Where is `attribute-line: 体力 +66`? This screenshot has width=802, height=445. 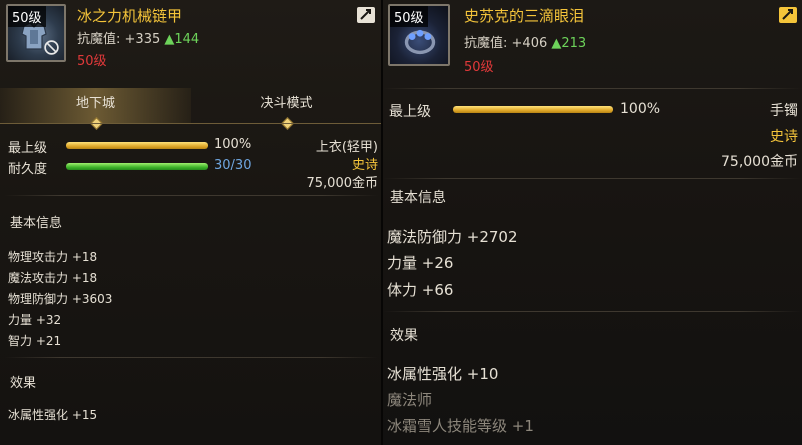 attribute-line: 体力 +66 is located at coordinates (420, 290).